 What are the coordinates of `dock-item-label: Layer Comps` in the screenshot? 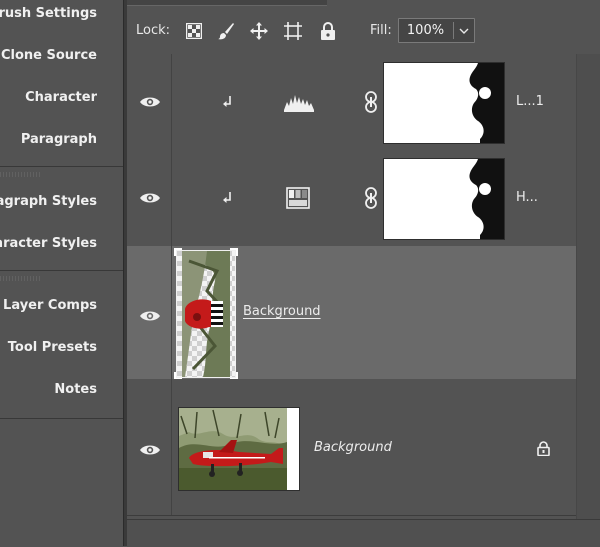 It's located at (50, 305).